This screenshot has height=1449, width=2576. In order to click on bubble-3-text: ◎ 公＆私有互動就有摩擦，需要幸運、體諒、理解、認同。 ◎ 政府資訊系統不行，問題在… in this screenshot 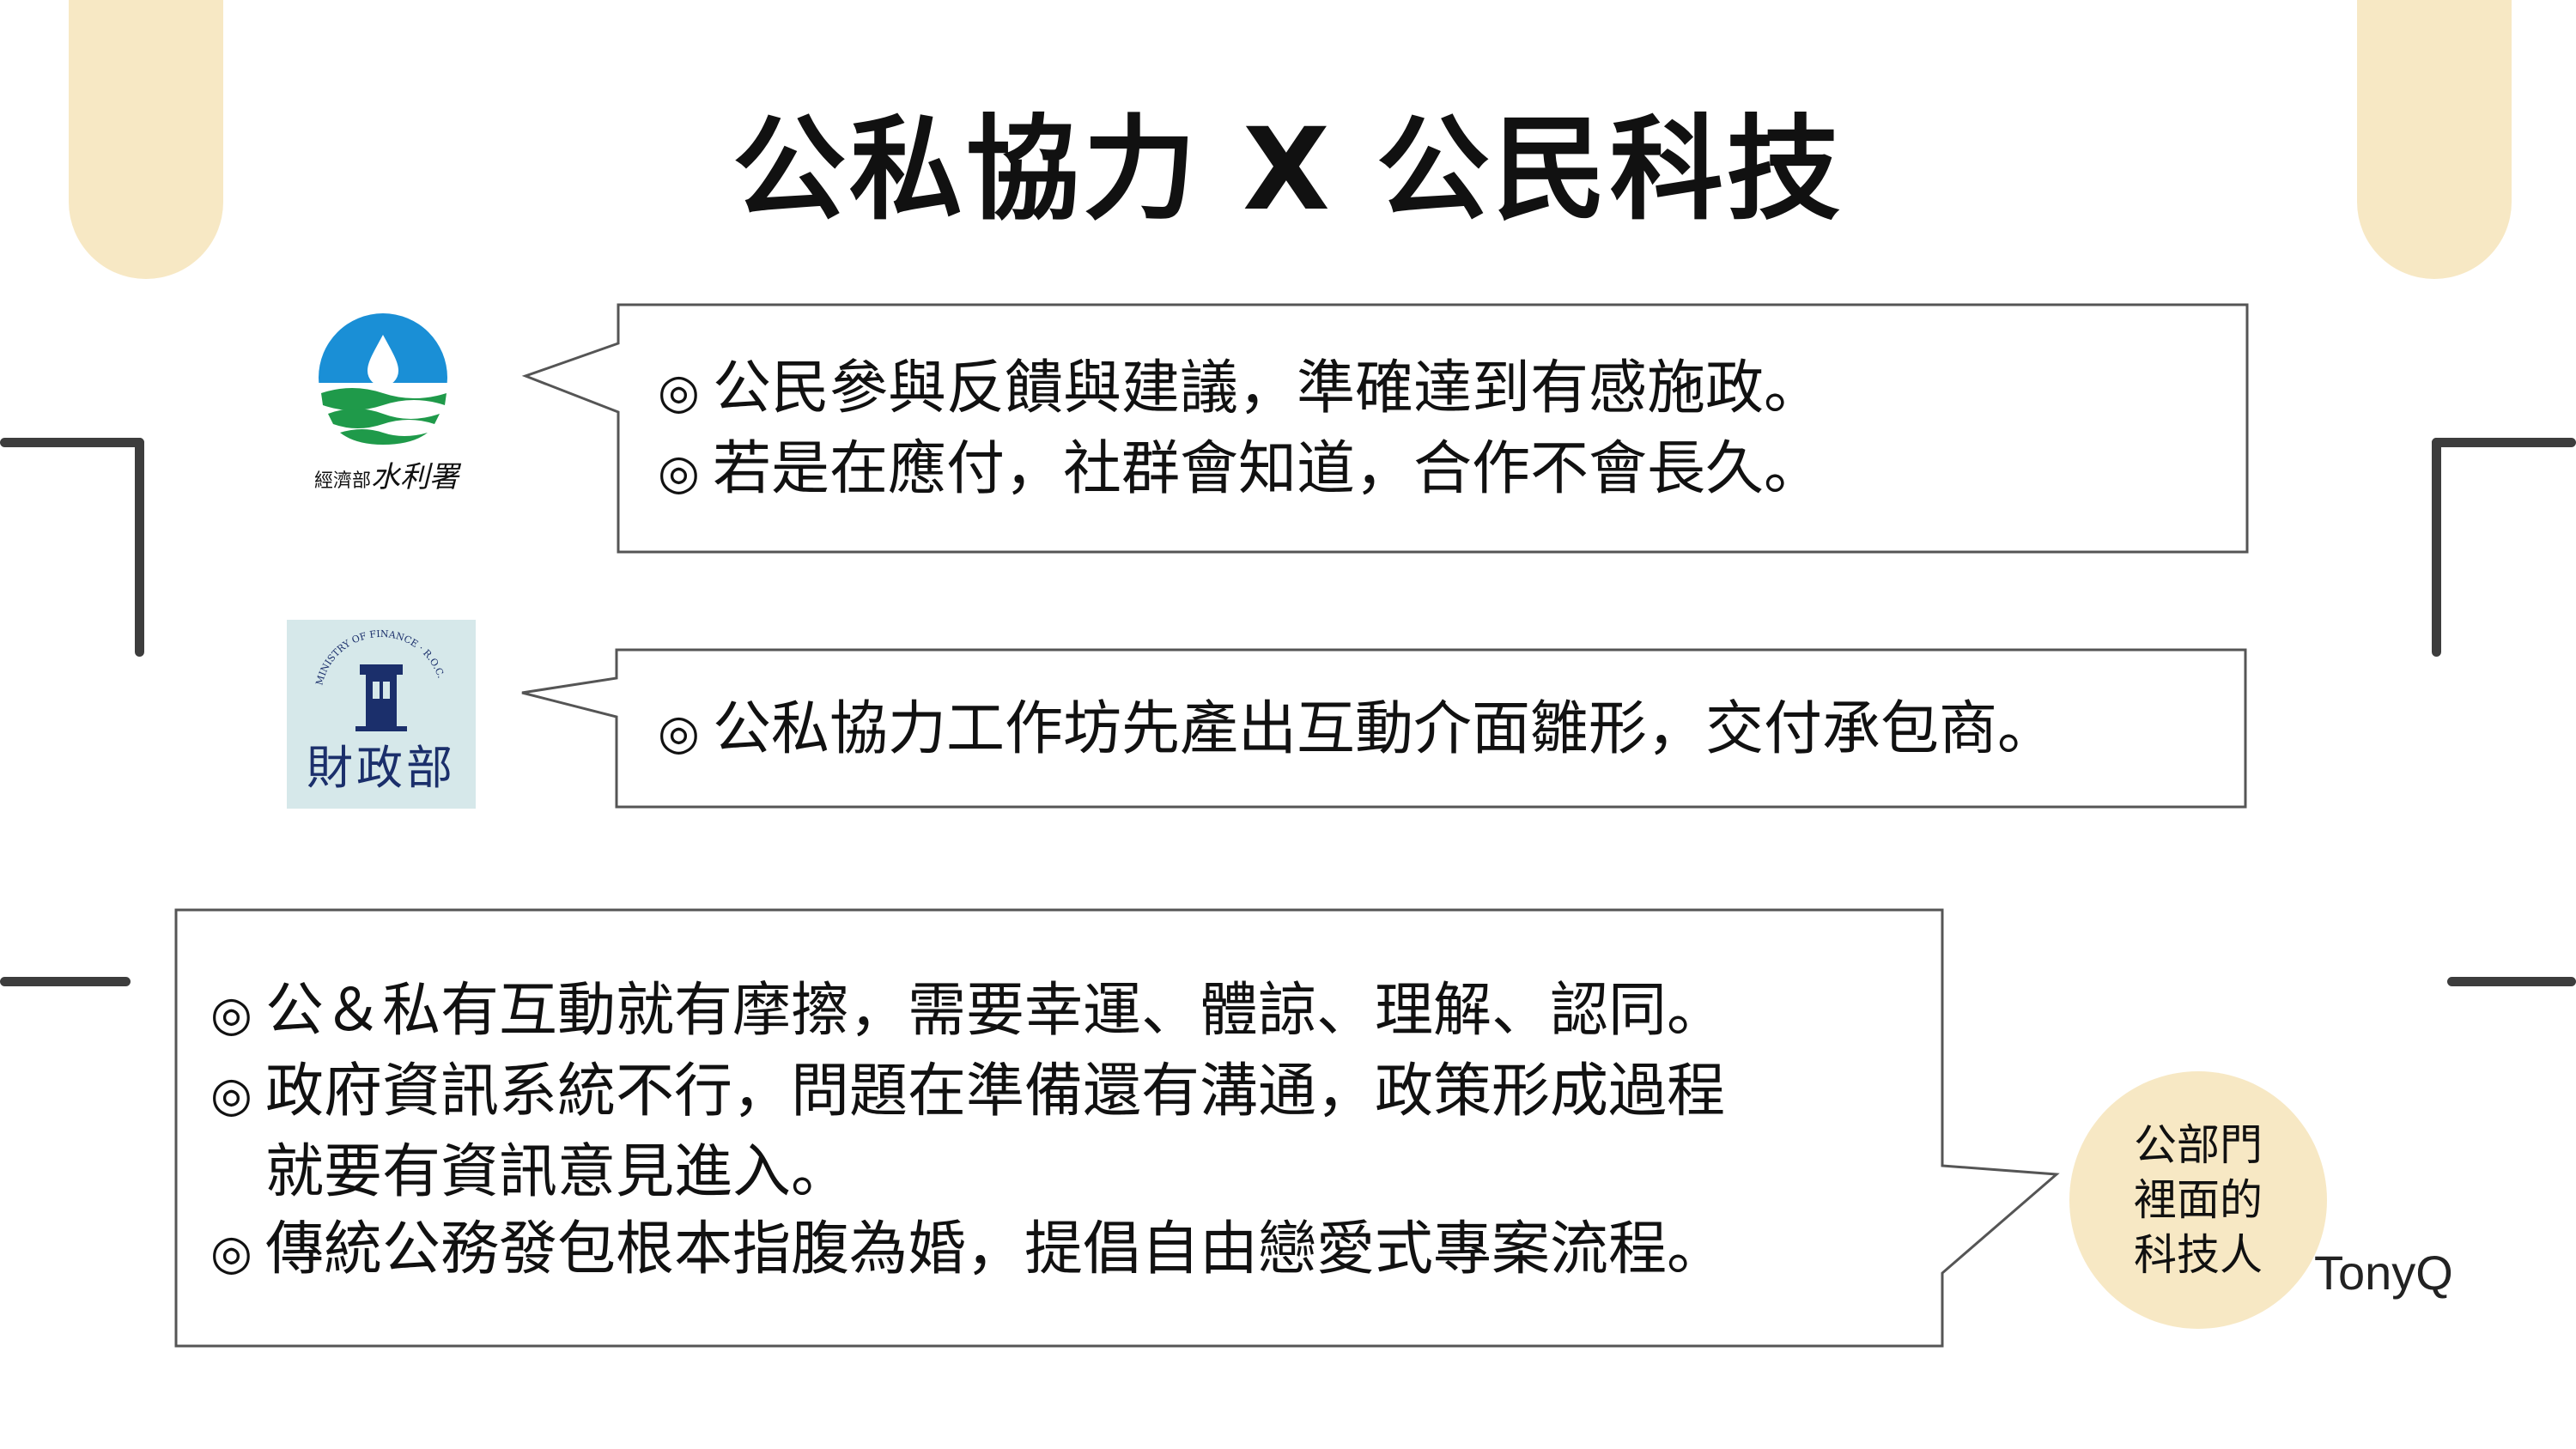, I will do `click(968, 1132)`.